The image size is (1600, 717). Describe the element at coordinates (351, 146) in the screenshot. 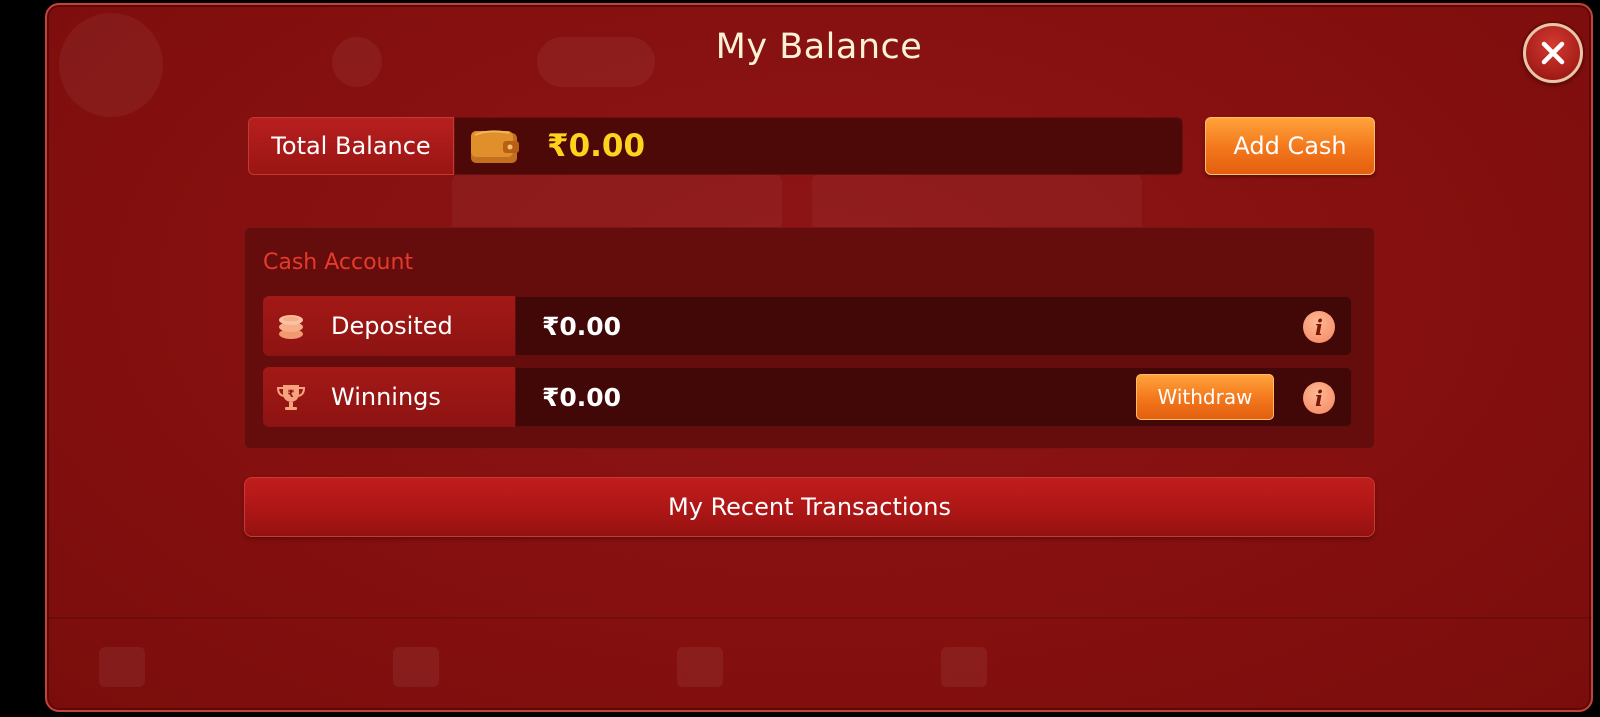

I see `total-balance-label: Total Balance` at that location.